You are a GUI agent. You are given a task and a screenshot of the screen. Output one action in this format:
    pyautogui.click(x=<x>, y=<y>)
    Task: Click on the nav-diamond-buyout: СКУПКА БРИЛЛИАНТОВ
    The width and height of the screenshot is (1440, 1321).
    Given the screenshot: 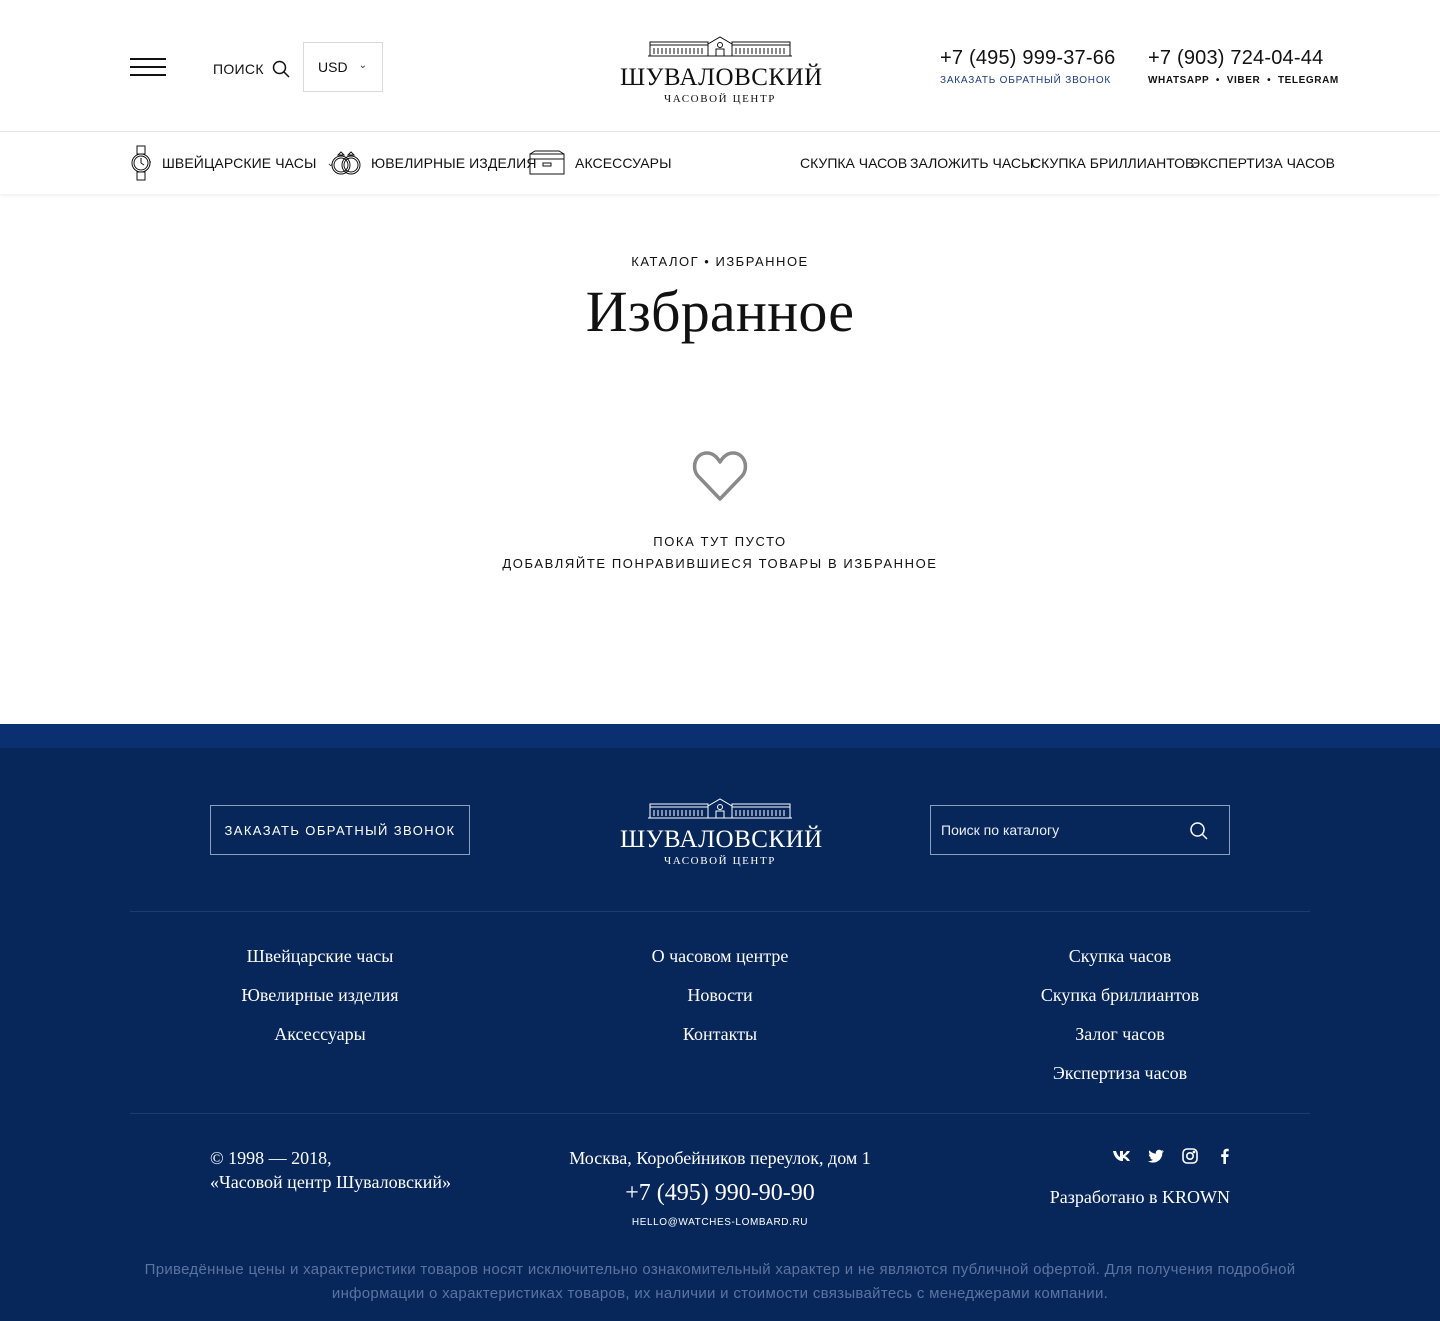 What is the action you would take?
    pyautogui.click(x=1112, y=163)
    